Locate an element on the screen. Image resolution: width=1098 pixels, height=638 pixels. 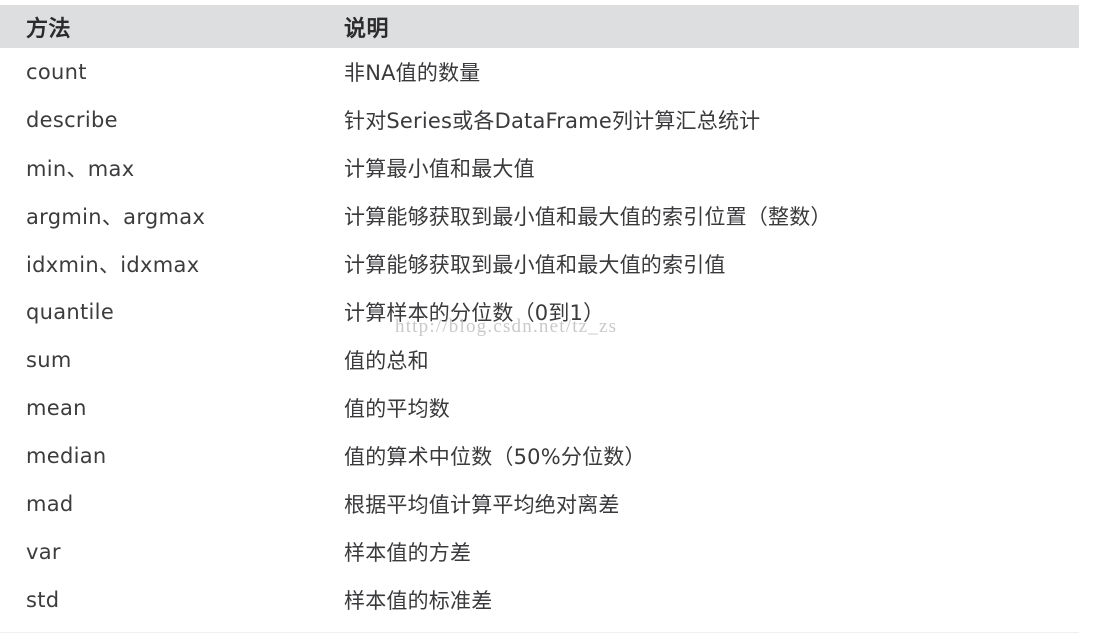
table-row: mad 根据平均值计算平均绝对离差 is located at coordinates (539, 504).